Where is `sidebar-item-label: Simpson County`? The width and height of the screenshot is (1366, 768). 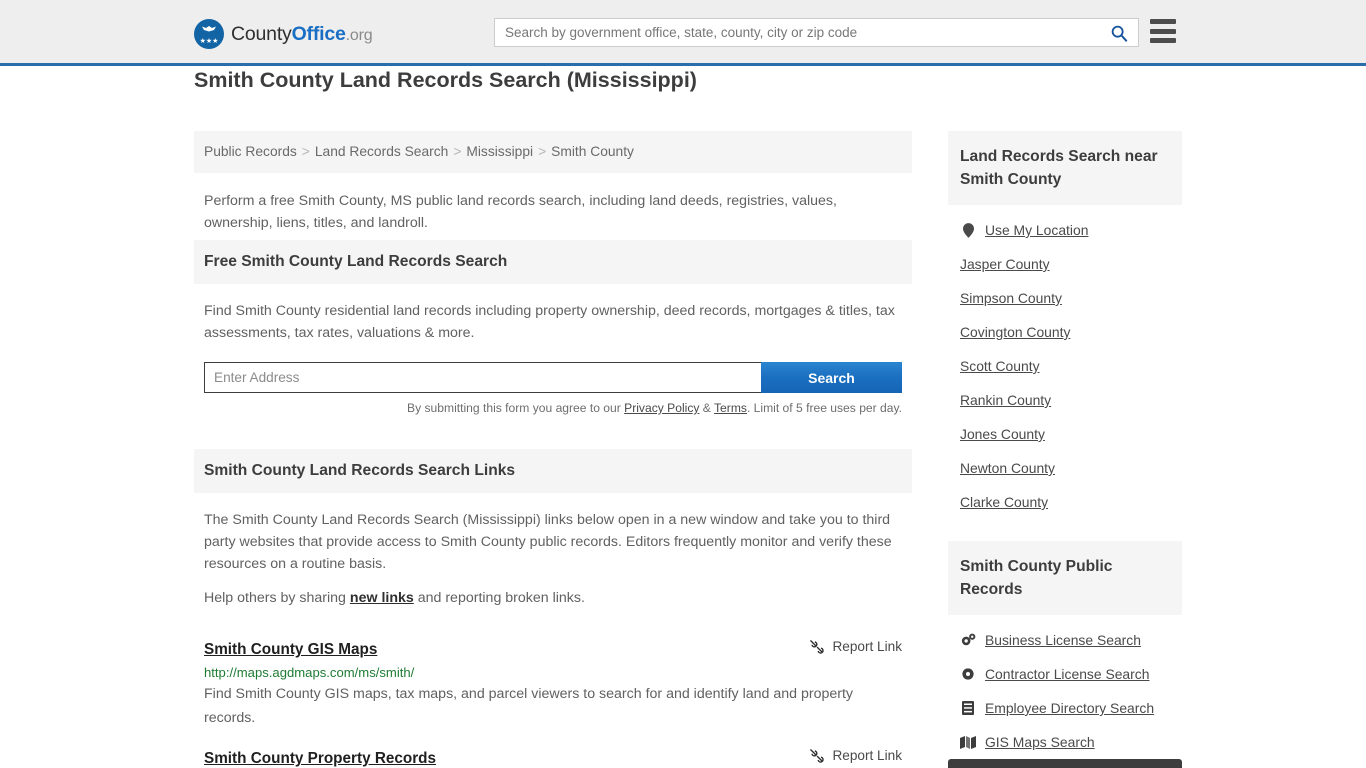 sidebar-item-label: Simpson County is located at coordinates (1011, 298).